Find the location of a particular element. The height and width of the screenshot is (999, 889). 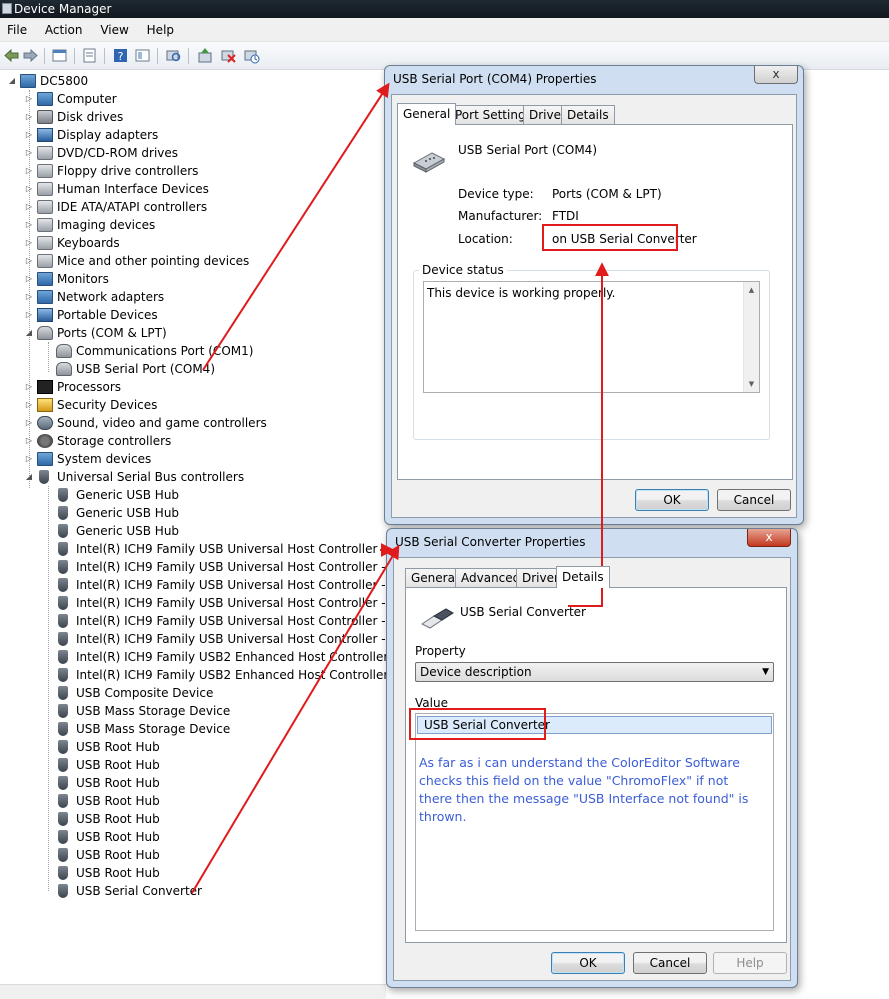

manufacturer-label: Manufacturer: is located at coordinates (500, 216).